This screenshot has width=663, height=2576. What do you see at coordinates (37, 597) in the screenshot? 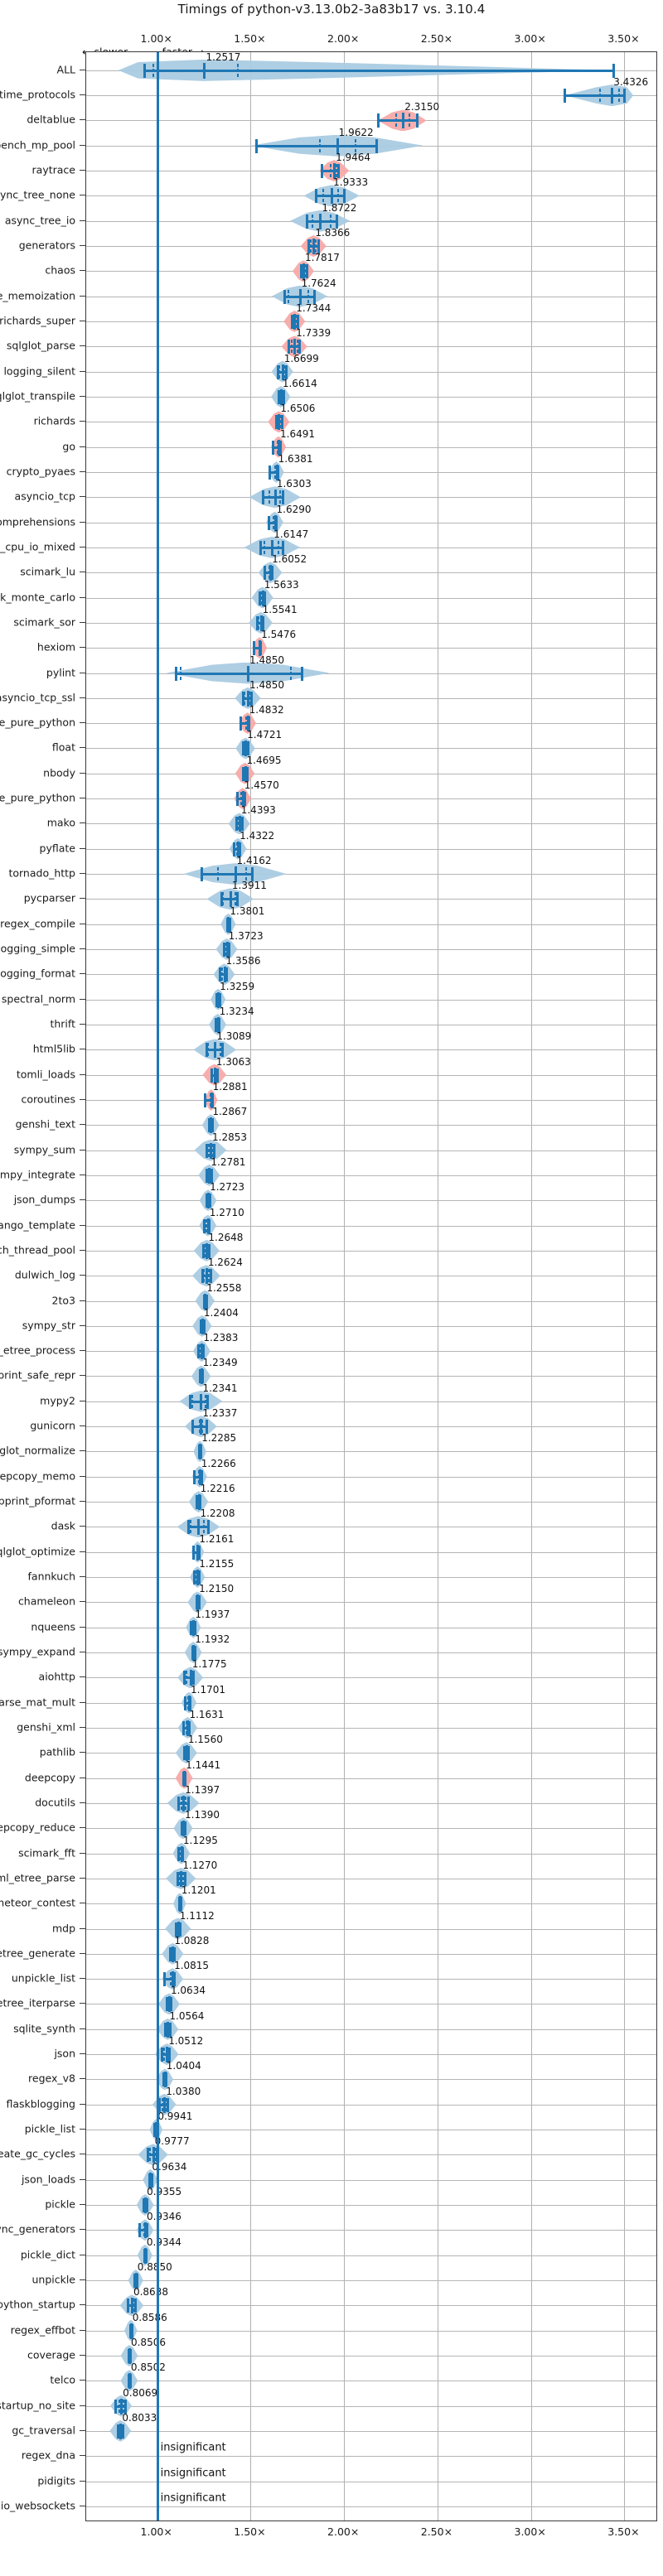
I see `y-tick-label-scimark_monte_carlo: scimark_monte_carlo` at bounding box center [37, 597].